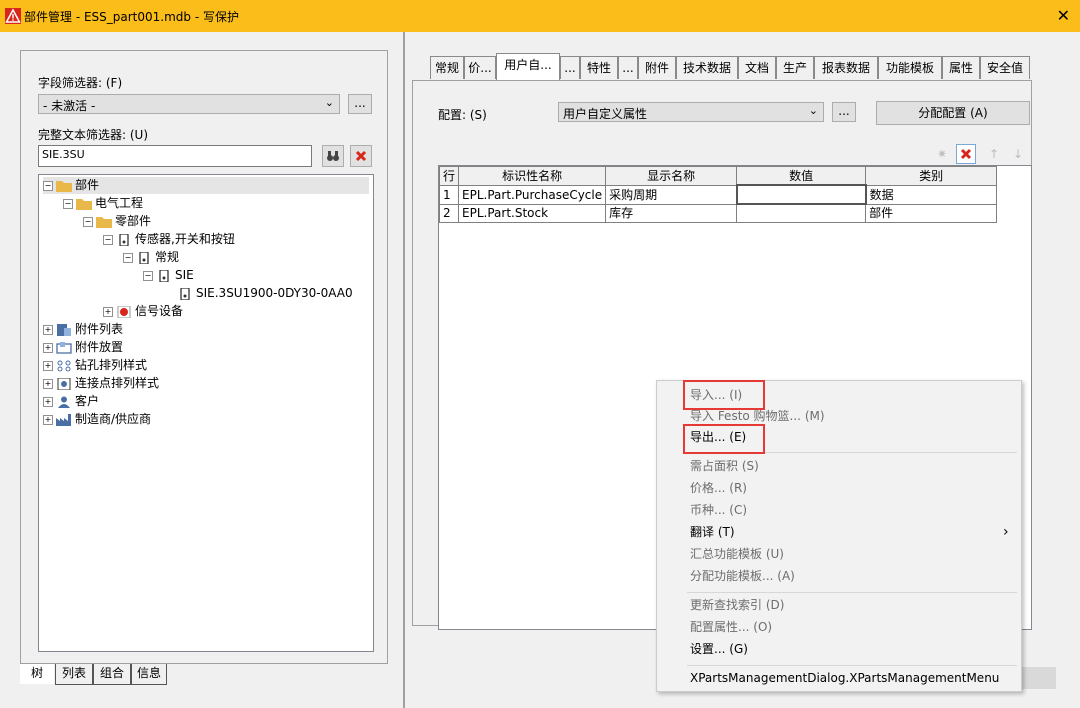  Describe the element at coordinates (404, 370) in the screenshot. I see `pane-splitter` at that location.